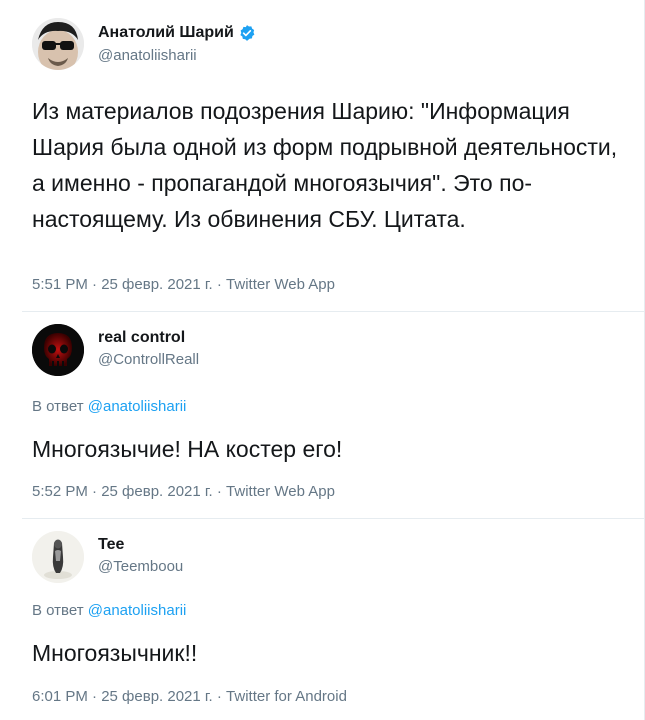 The height and width of the screenshot is (720, 645). What do you see at coordinates (141, 338) in the screenshot?
I see `author-name: real control` at bounding box center [141, 338].